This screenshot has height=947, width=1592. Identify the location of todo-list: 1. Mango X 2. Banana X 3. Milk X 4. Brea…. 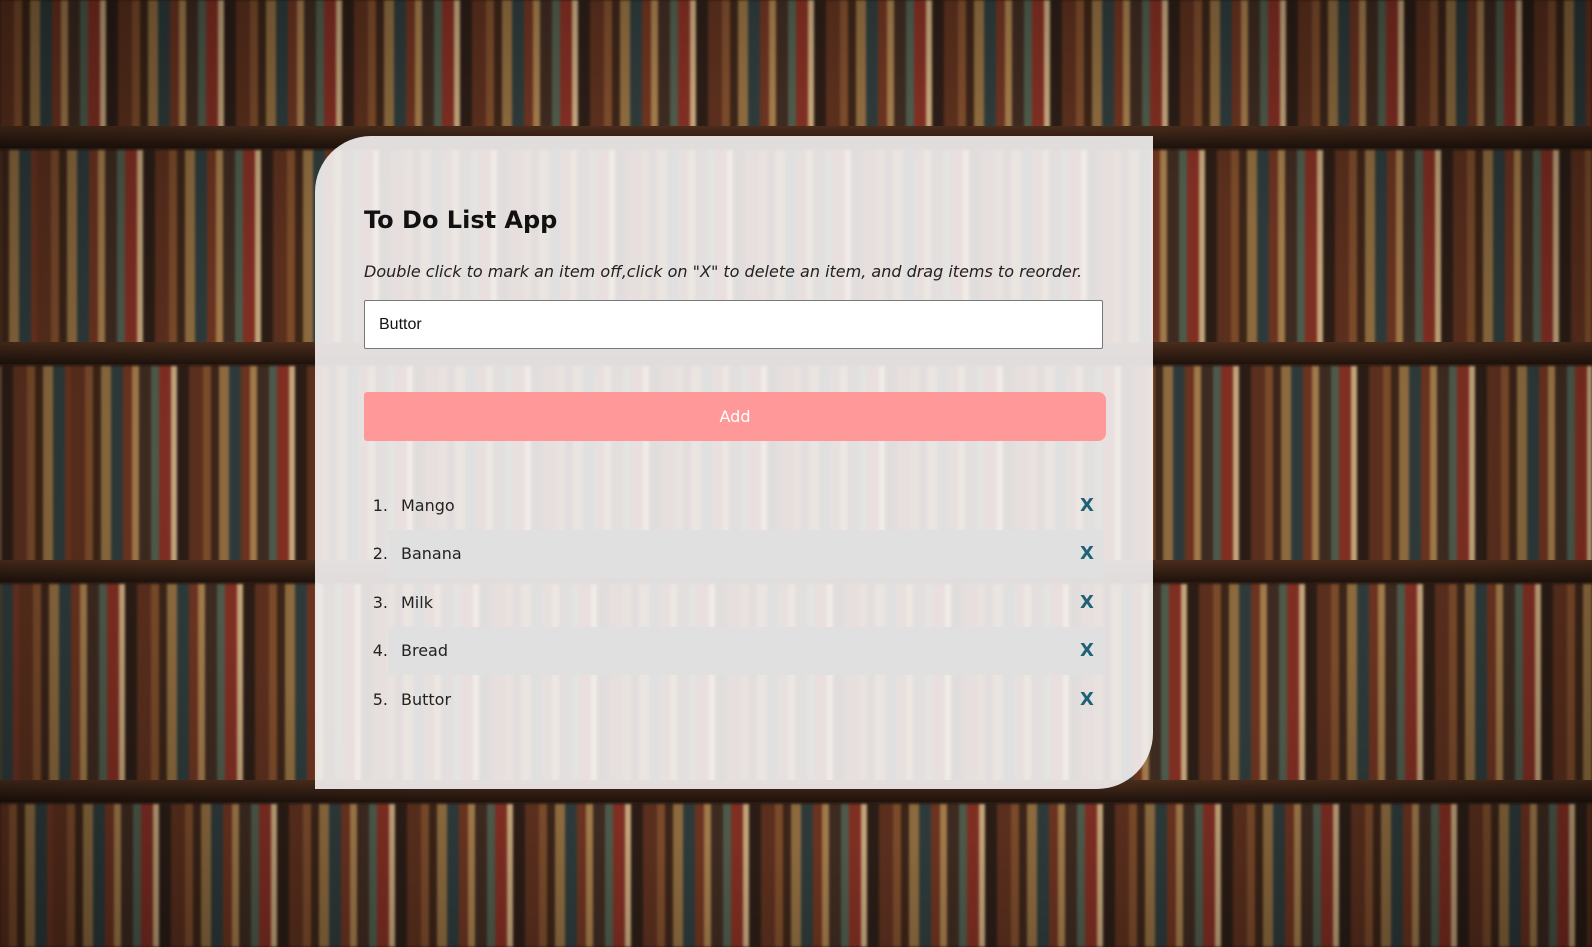
(734, 602).